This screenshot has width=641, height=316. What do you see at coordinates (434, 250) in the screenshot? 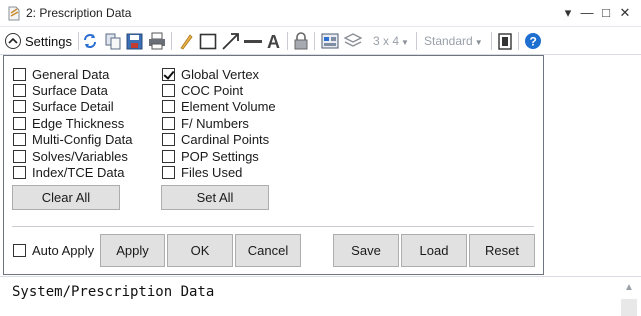
I see `load-button: Load` at bounding box center [434, 250].